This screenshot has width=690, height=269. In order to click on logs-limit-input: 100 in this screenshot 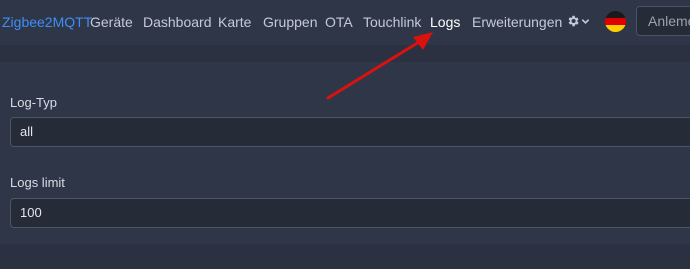, I will do `click(350, 213)`.